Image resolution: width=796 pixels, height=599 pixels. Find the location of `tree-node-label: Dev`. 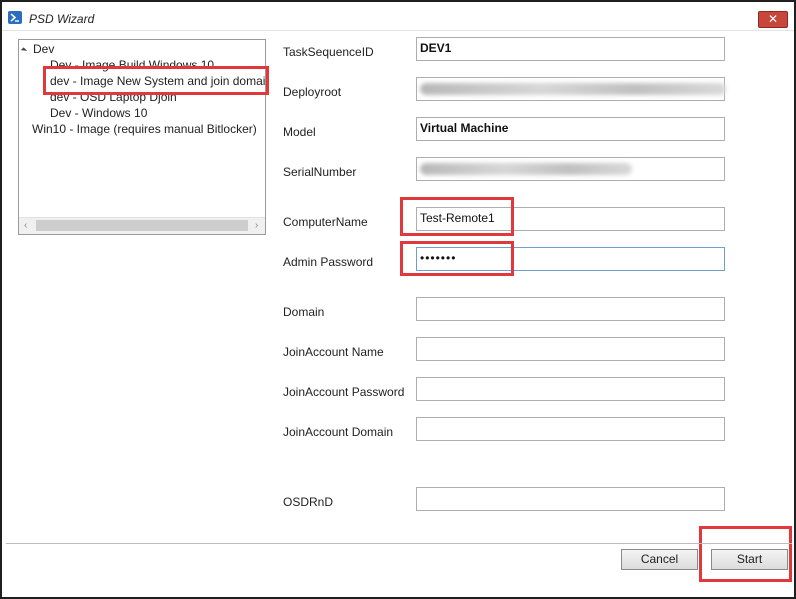

tree-node-label: Dev is located at coordinates (44, 49).